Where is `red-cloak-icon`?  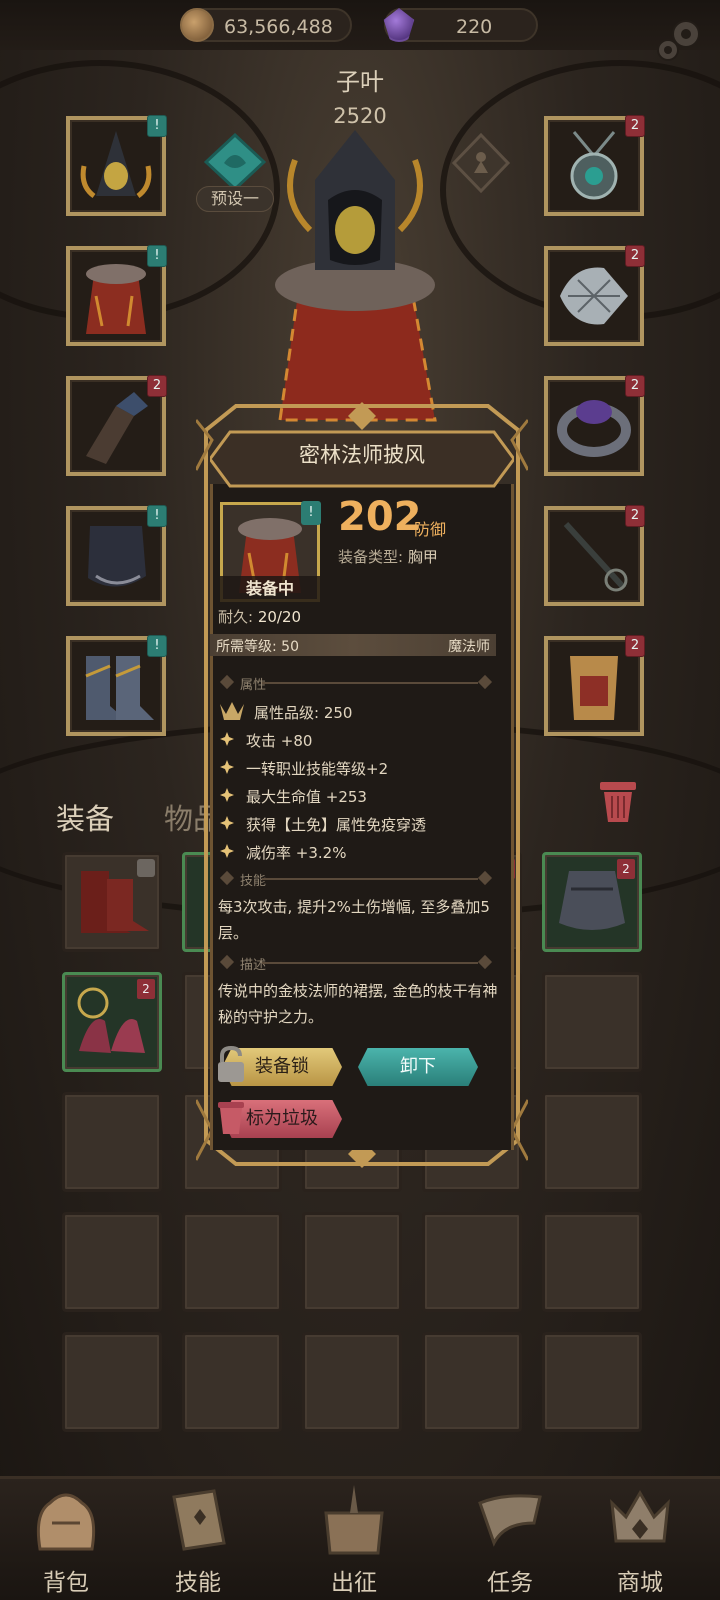
red-cloak-icon is located at coordinates (116, 299).